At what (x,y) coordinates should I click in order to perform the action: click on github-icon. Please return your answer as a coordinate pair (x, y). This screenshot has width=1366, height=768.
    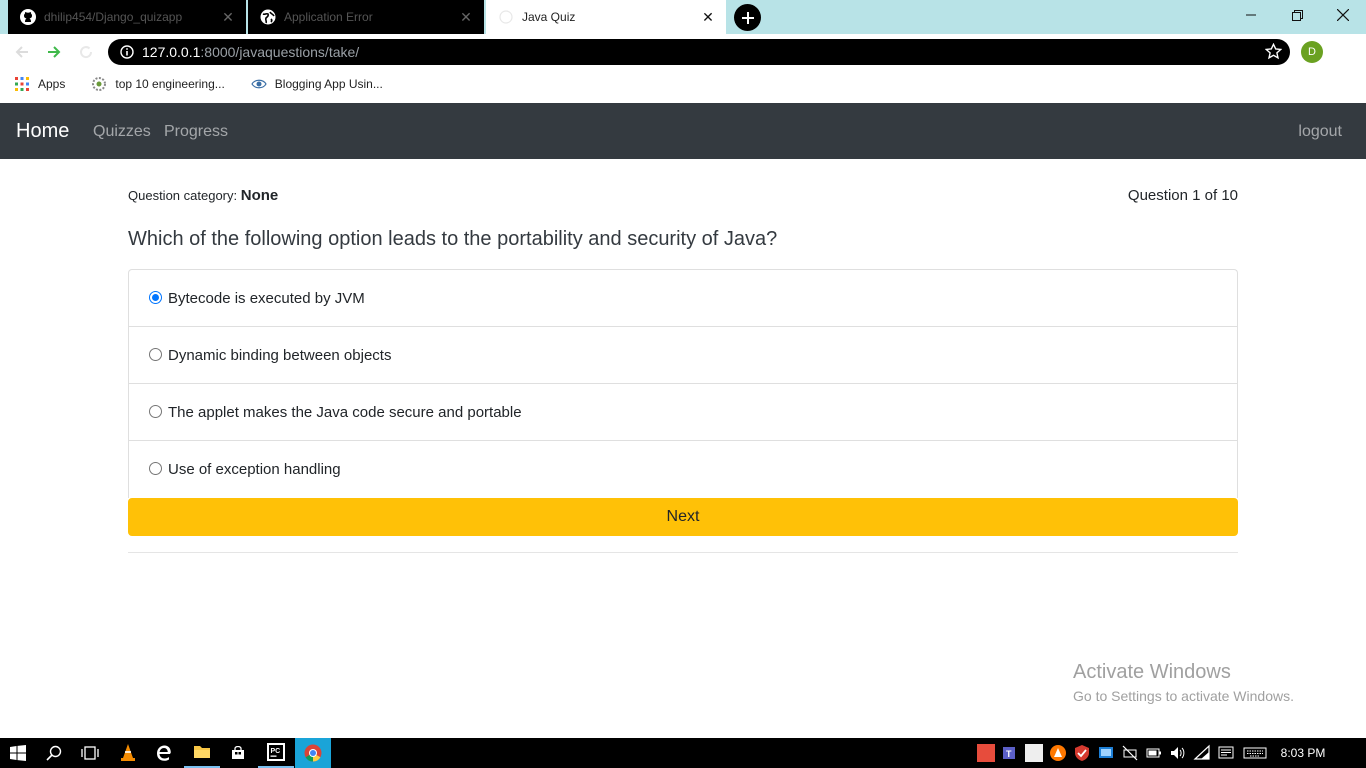
    Looking at the image, I should click on (28, 17).